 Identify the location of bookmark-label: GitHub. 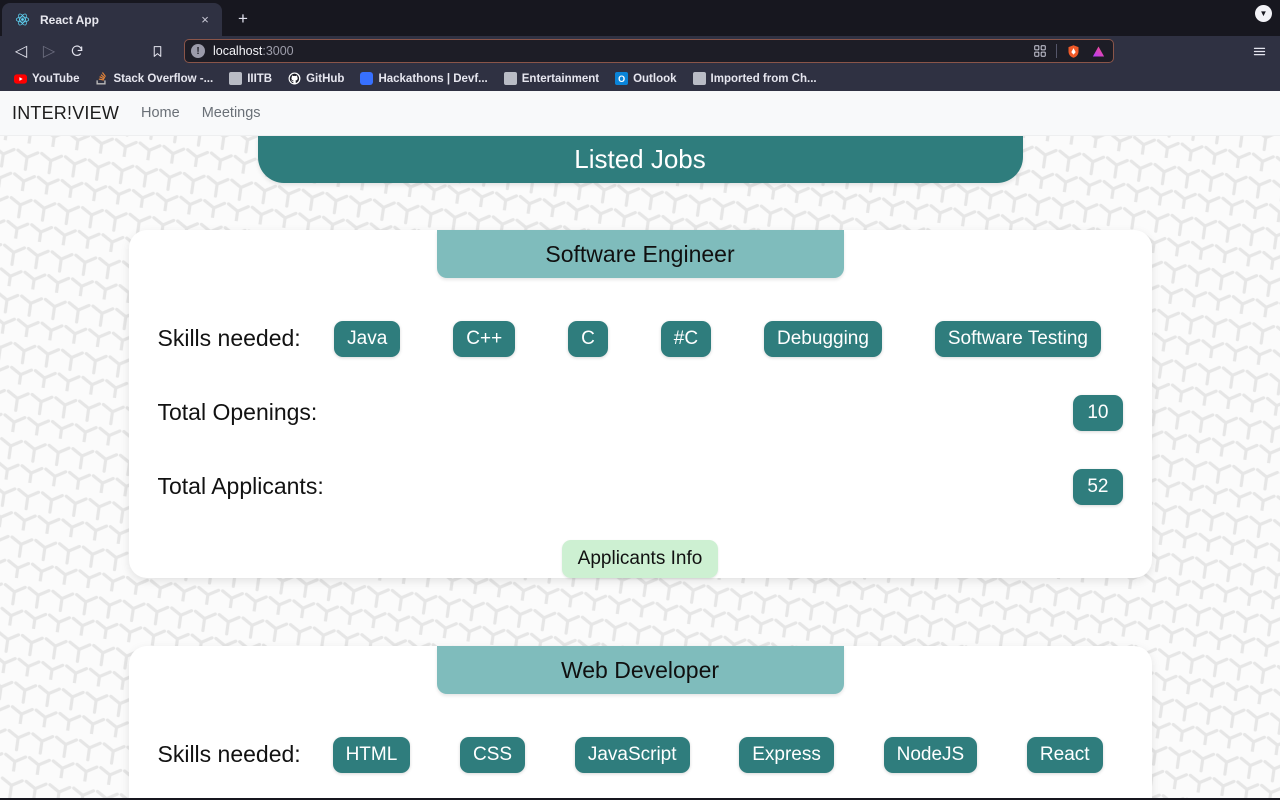
(325, 78).